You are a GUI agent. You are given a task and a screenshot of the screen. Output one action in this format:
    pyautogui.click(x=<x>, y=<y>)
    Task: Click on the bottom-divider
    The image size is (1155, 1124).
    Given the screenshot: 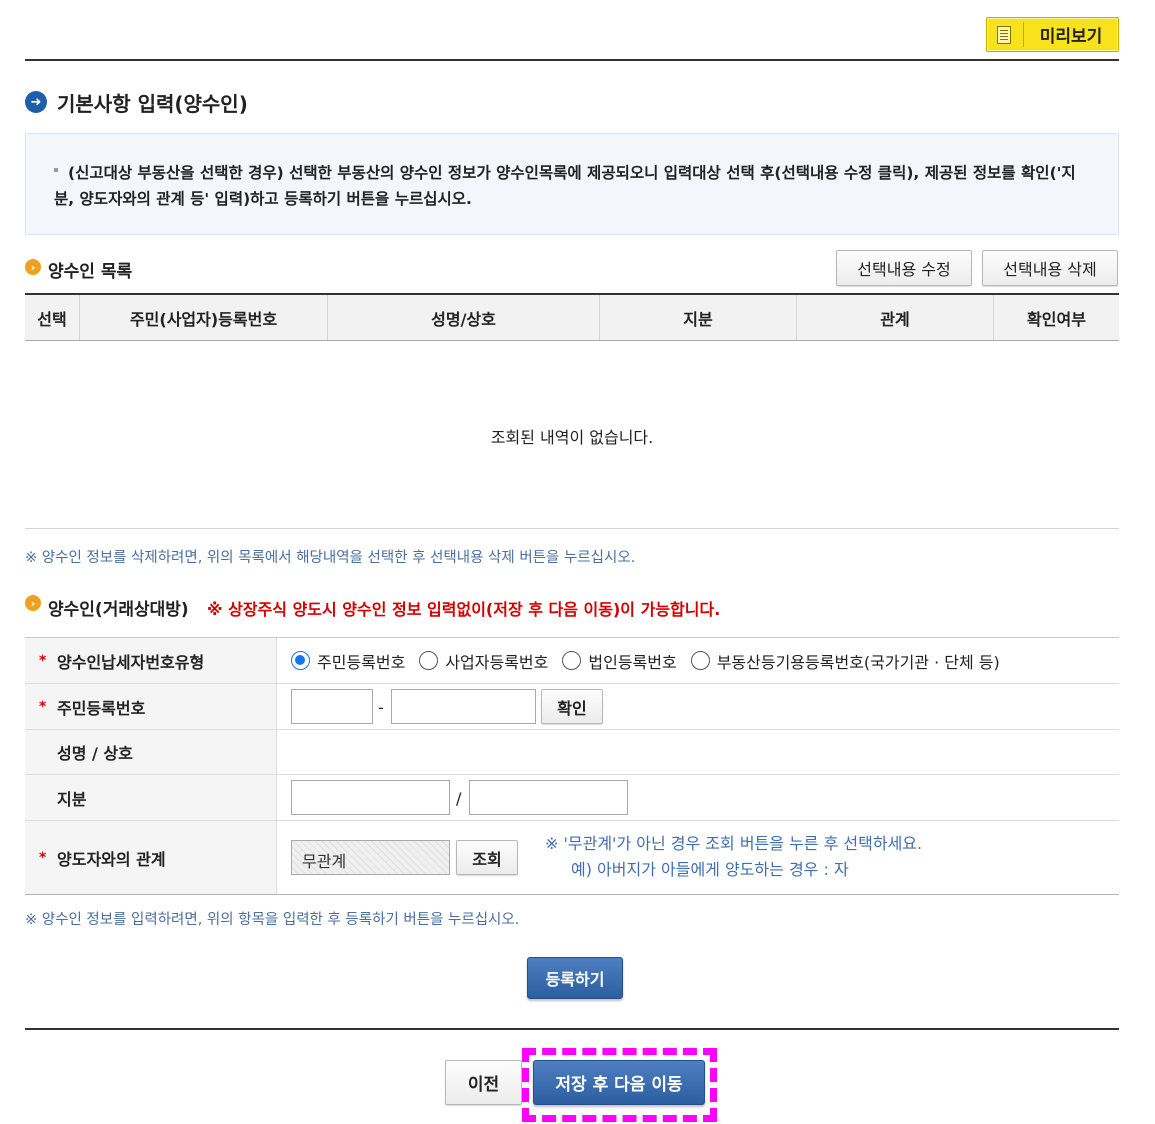 What is the action you would take?
    pyautogui.click(x=572, y=1029)
    